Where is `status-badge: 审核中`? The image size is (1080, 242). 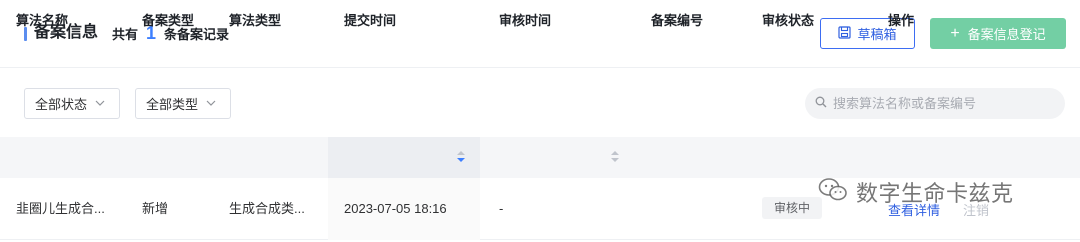 status-badge: 审核中 is located at coordinates (792, 208).